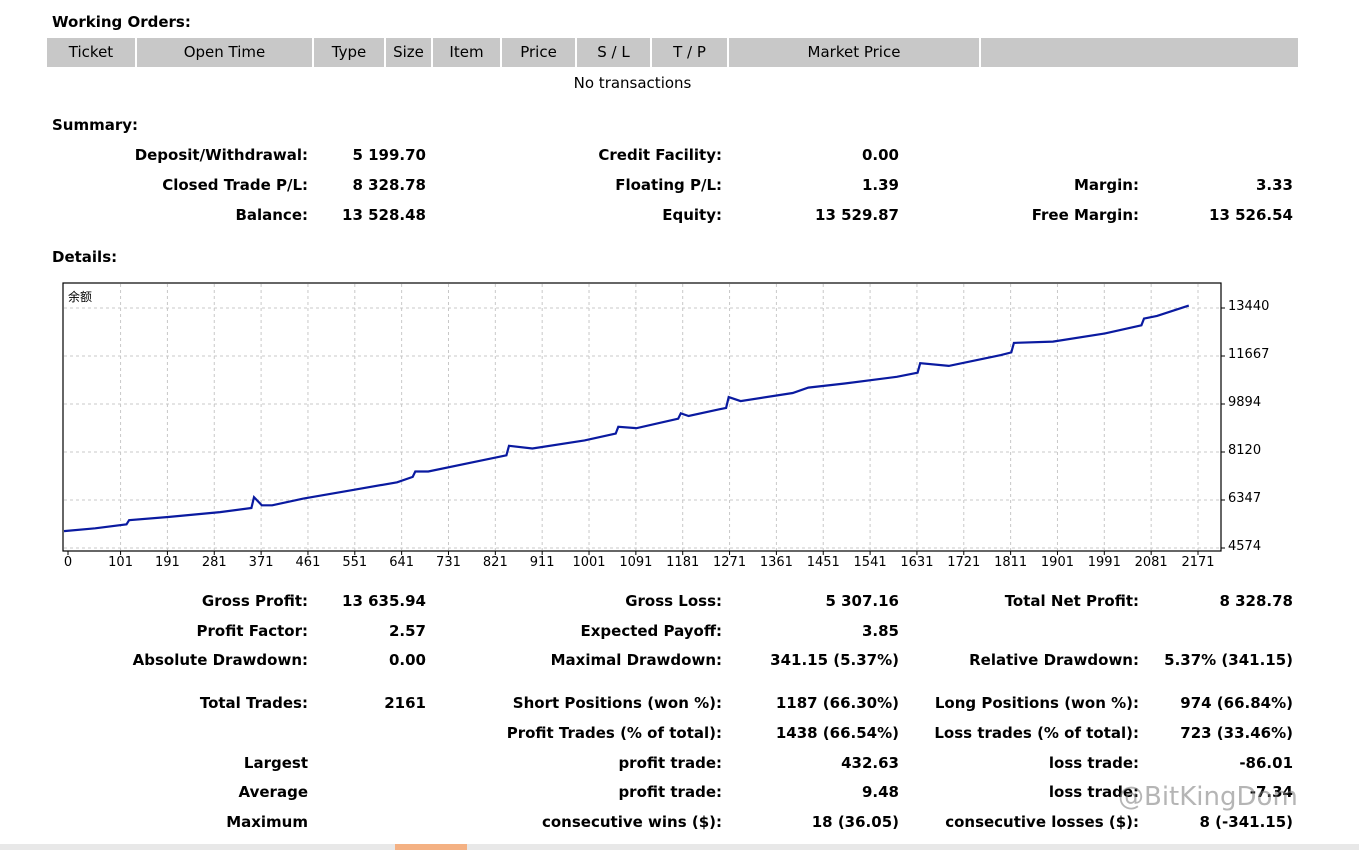 Image resolution: width=1359 pixels, height=850 pixels. Describe the element at coordinates (730, 562) in the screenshot. I see `x-tick-label: 1271` at that location.